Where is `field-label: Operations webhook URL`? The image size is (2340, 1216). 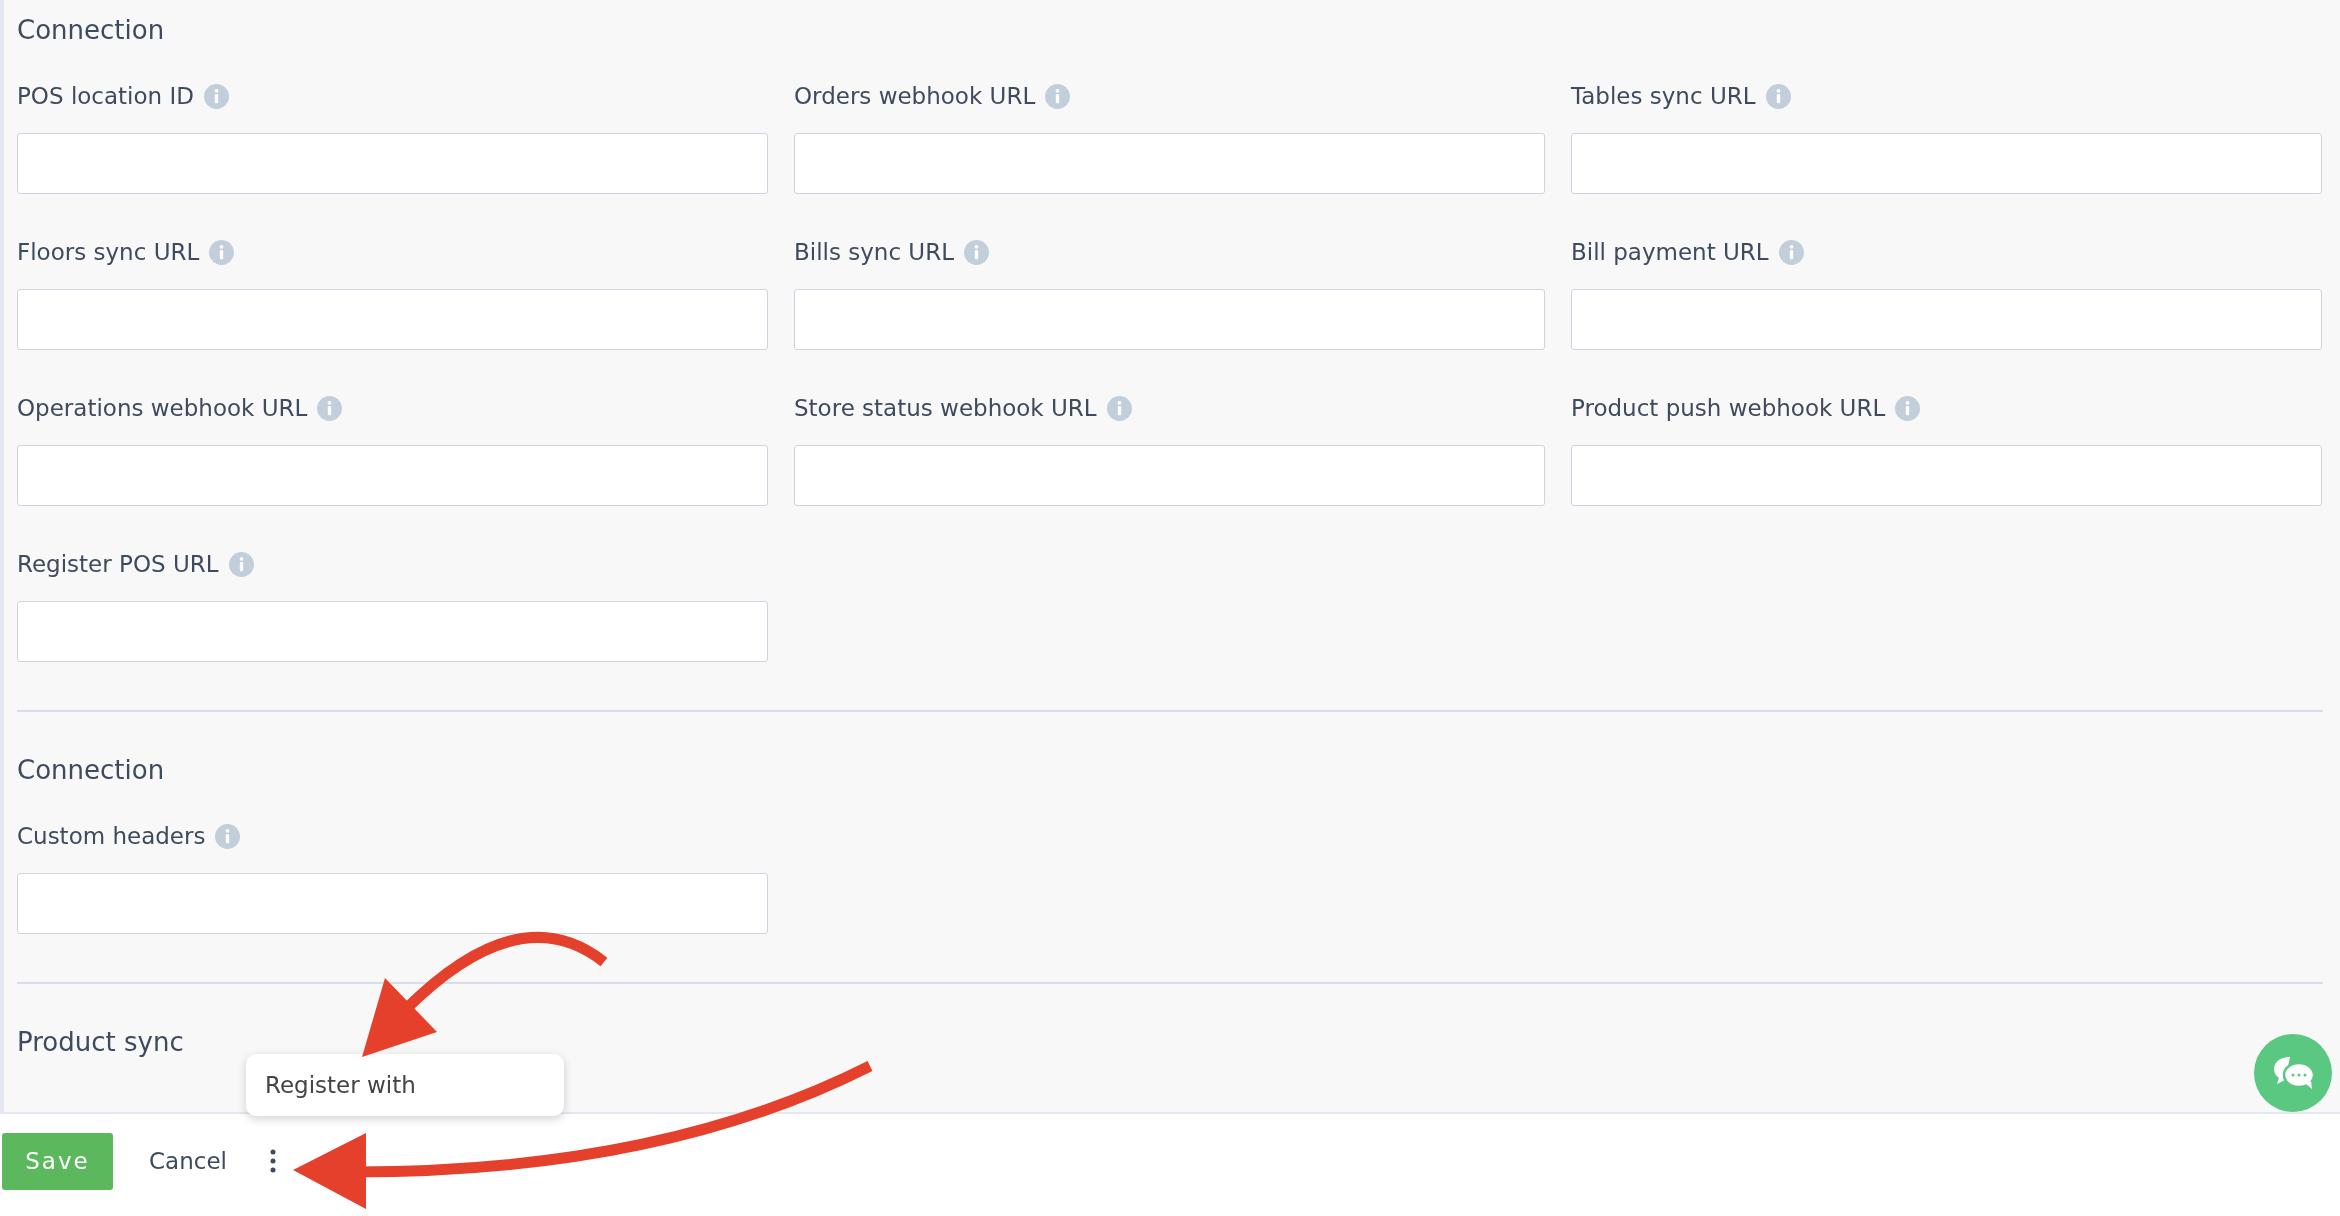
field-label: Operations webhook URL is located at coordinates (162, 408).